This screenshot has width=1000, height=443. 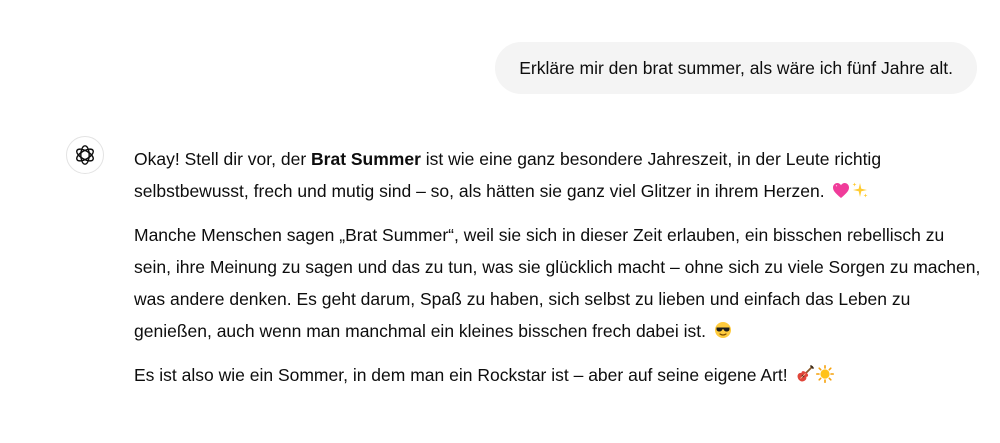 I want to click on p1-bold-term: Brat Summer, so click(x=366, y=159).